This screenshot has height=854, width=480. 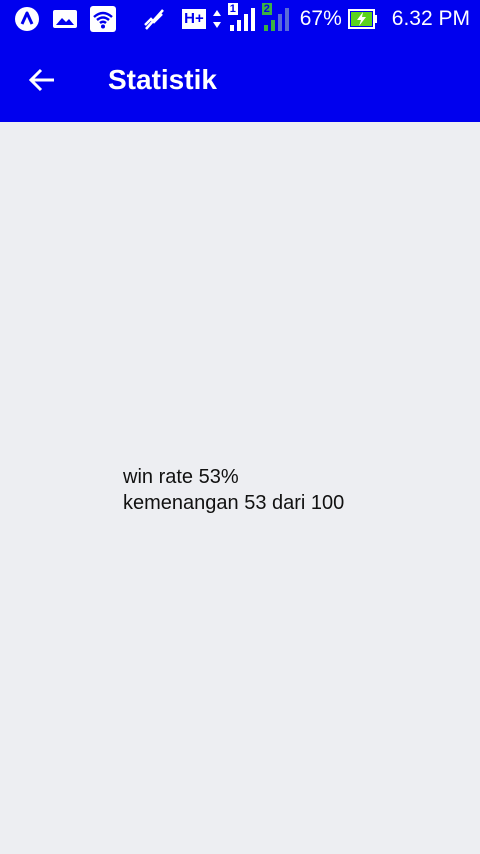 What do you see at coordinates (234, 503) in the screenshot?
I see `wins-count-text: kemenangan 53 dari 100` at bounding box center [234, 503].